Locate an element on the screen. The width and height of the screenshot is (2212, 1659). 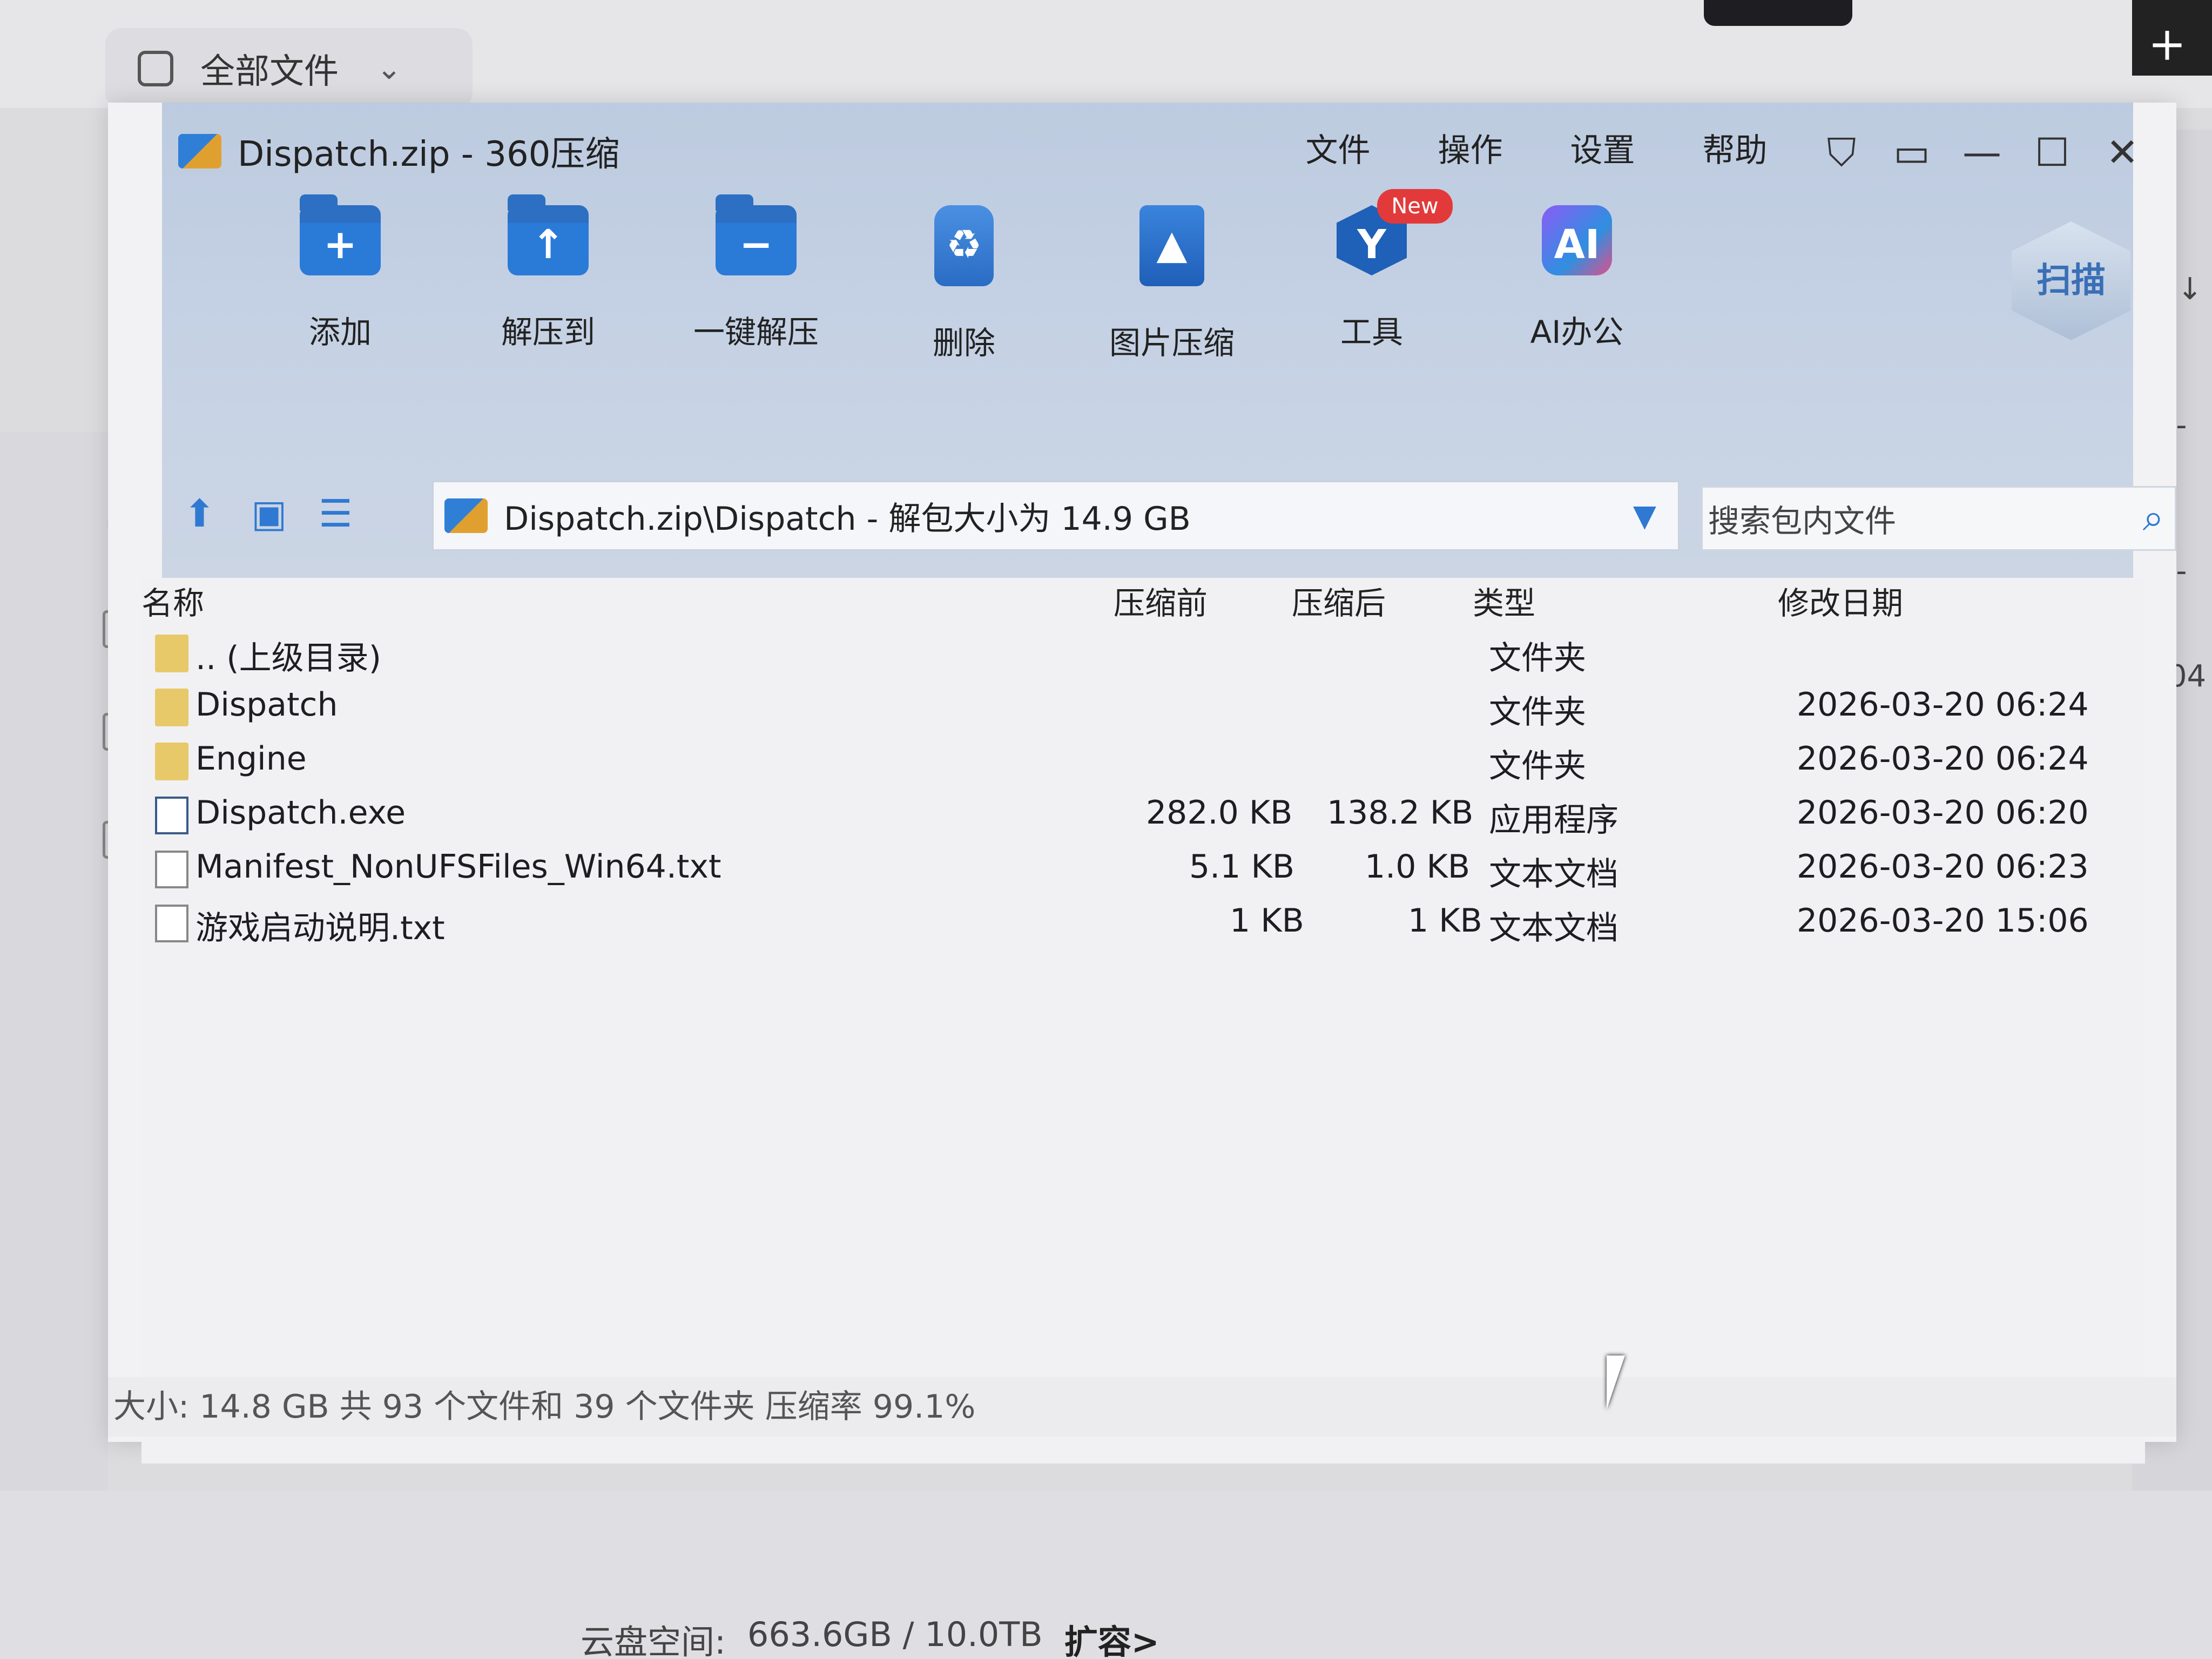
ai-office-button: AI AI办公 is located at coordinates (1577, 329).